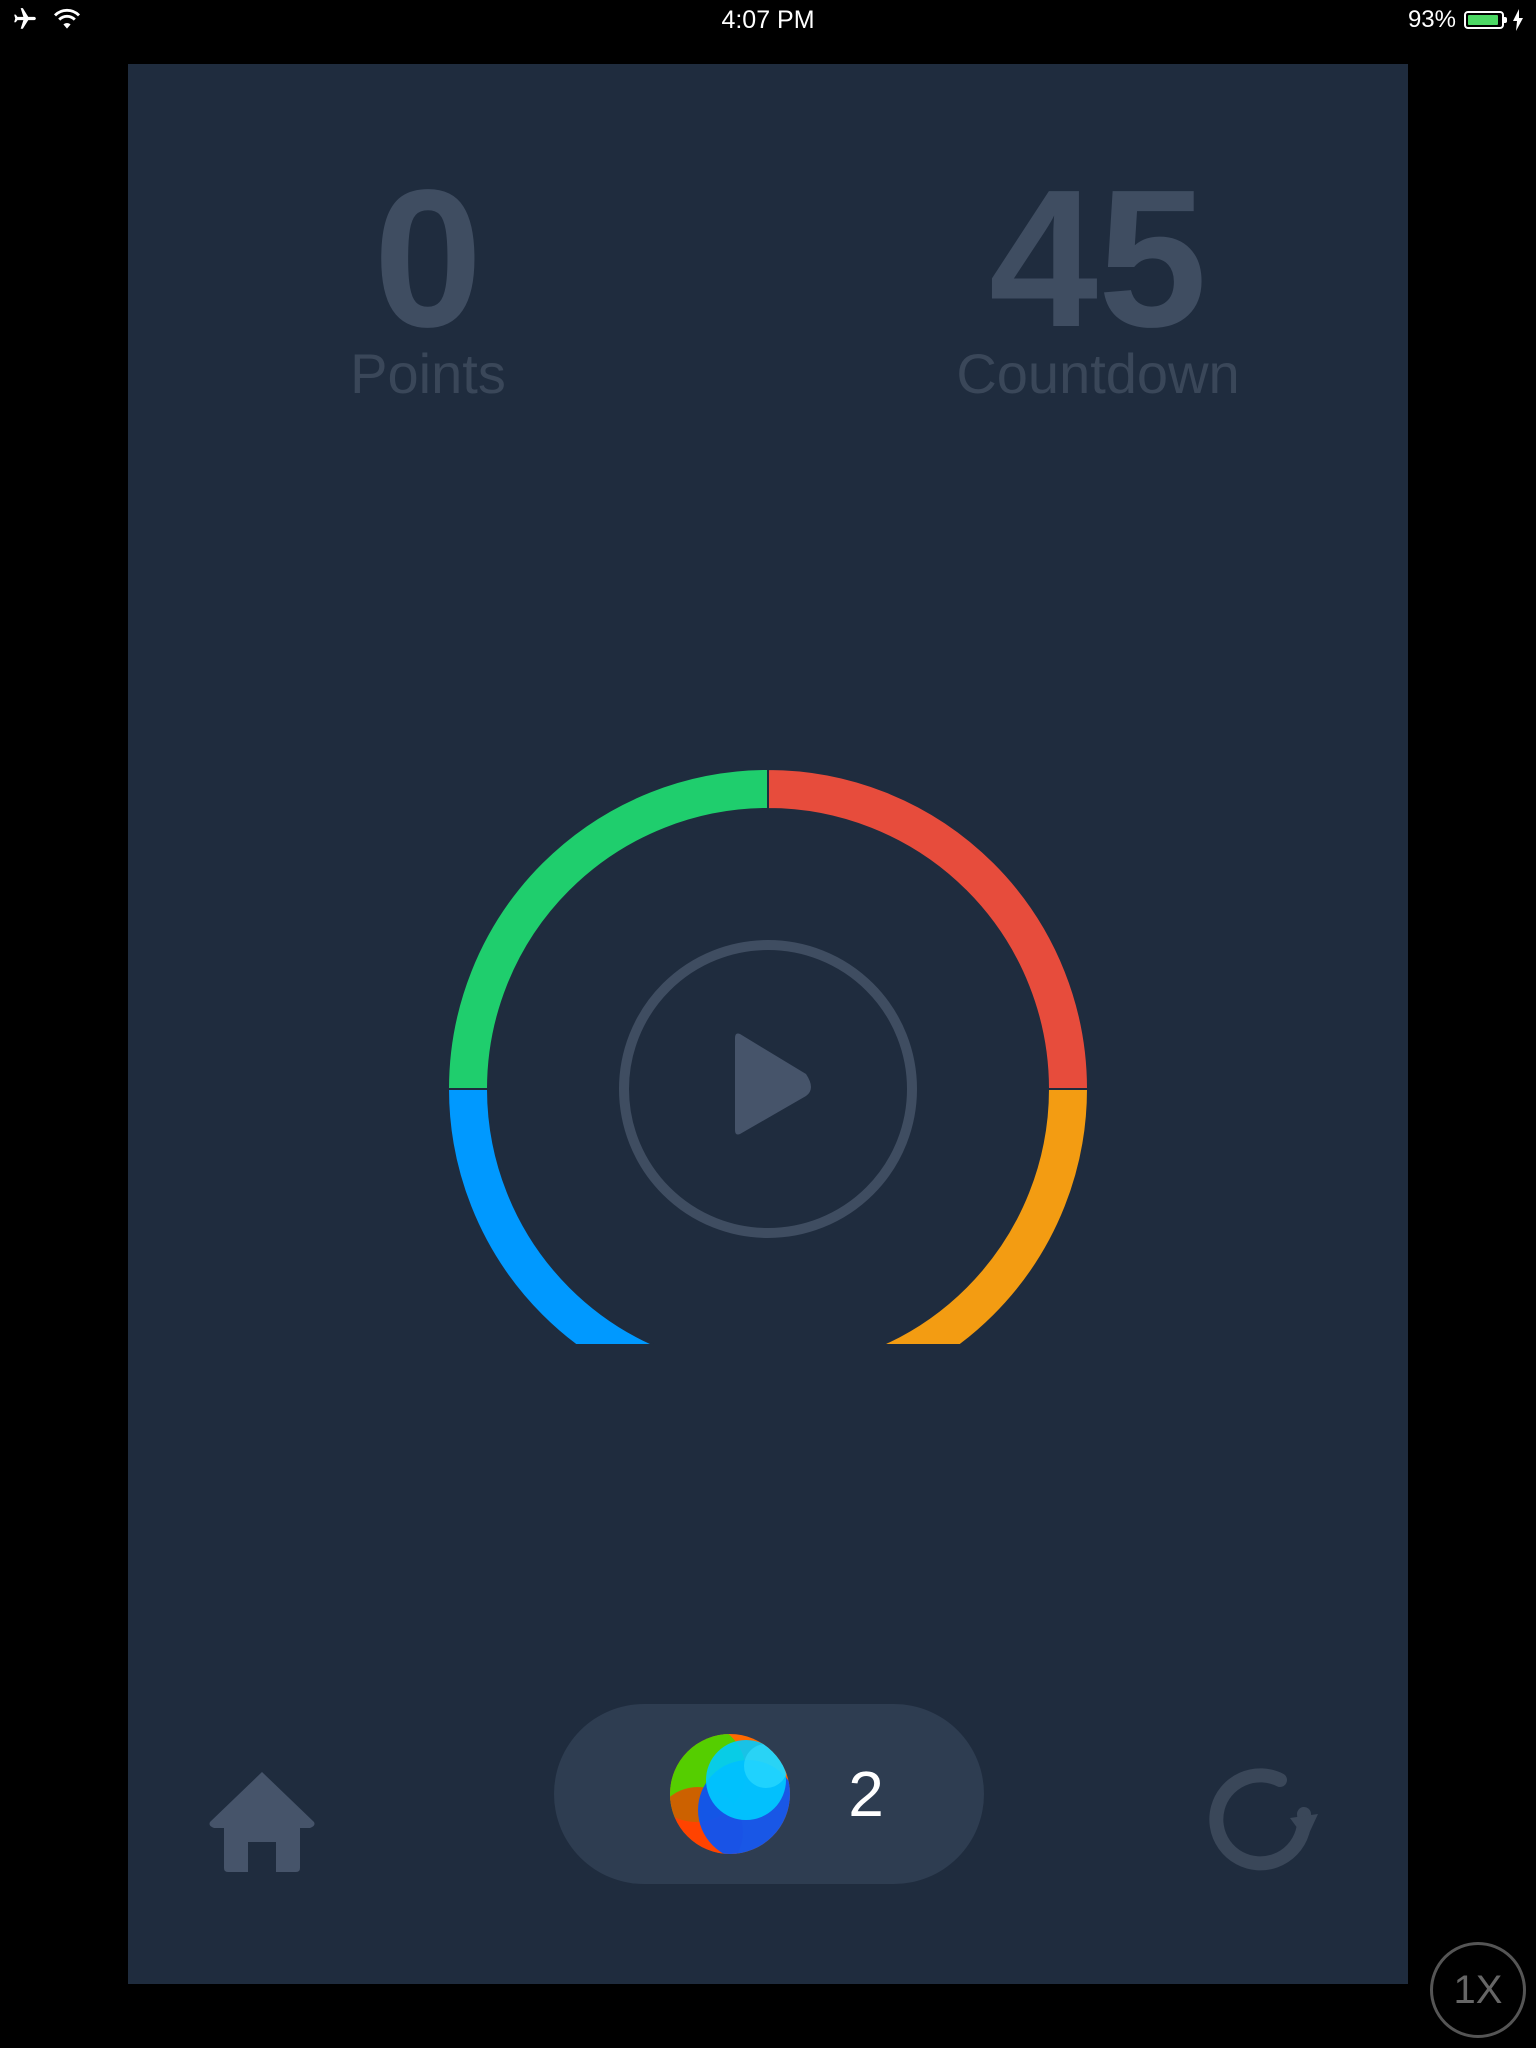 The width and height of the screenshot is (1536, 2048). Describe the element at coordinates (1478, 1990) in the screenshot. I see `speed-toggle-button: 1X` at that location.